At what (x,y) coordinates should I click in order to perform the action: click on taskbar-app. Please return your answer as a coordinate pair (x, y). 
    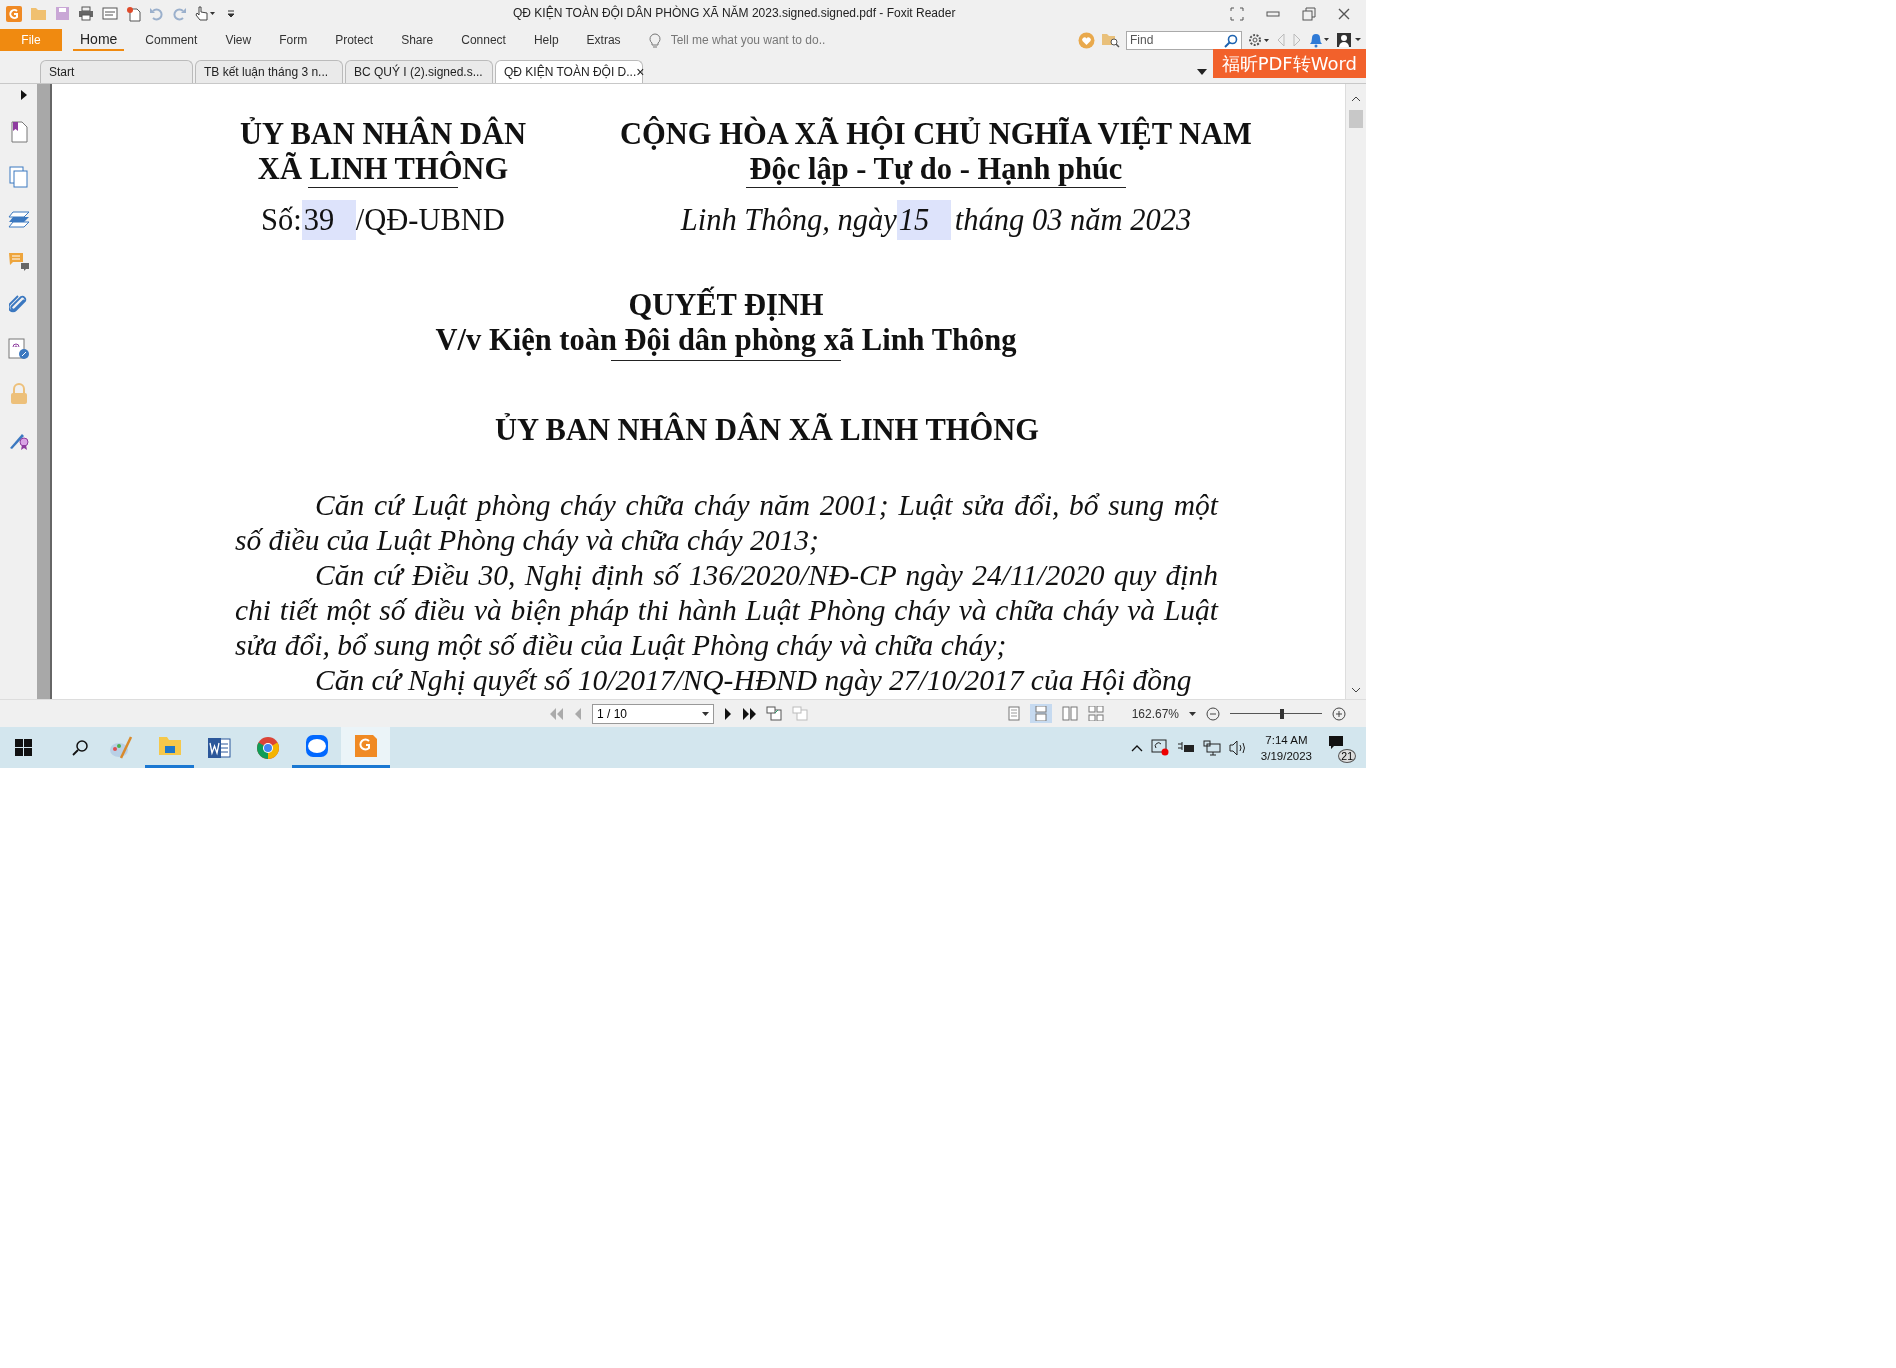
    Looking at the image, I should click on (365, 747).